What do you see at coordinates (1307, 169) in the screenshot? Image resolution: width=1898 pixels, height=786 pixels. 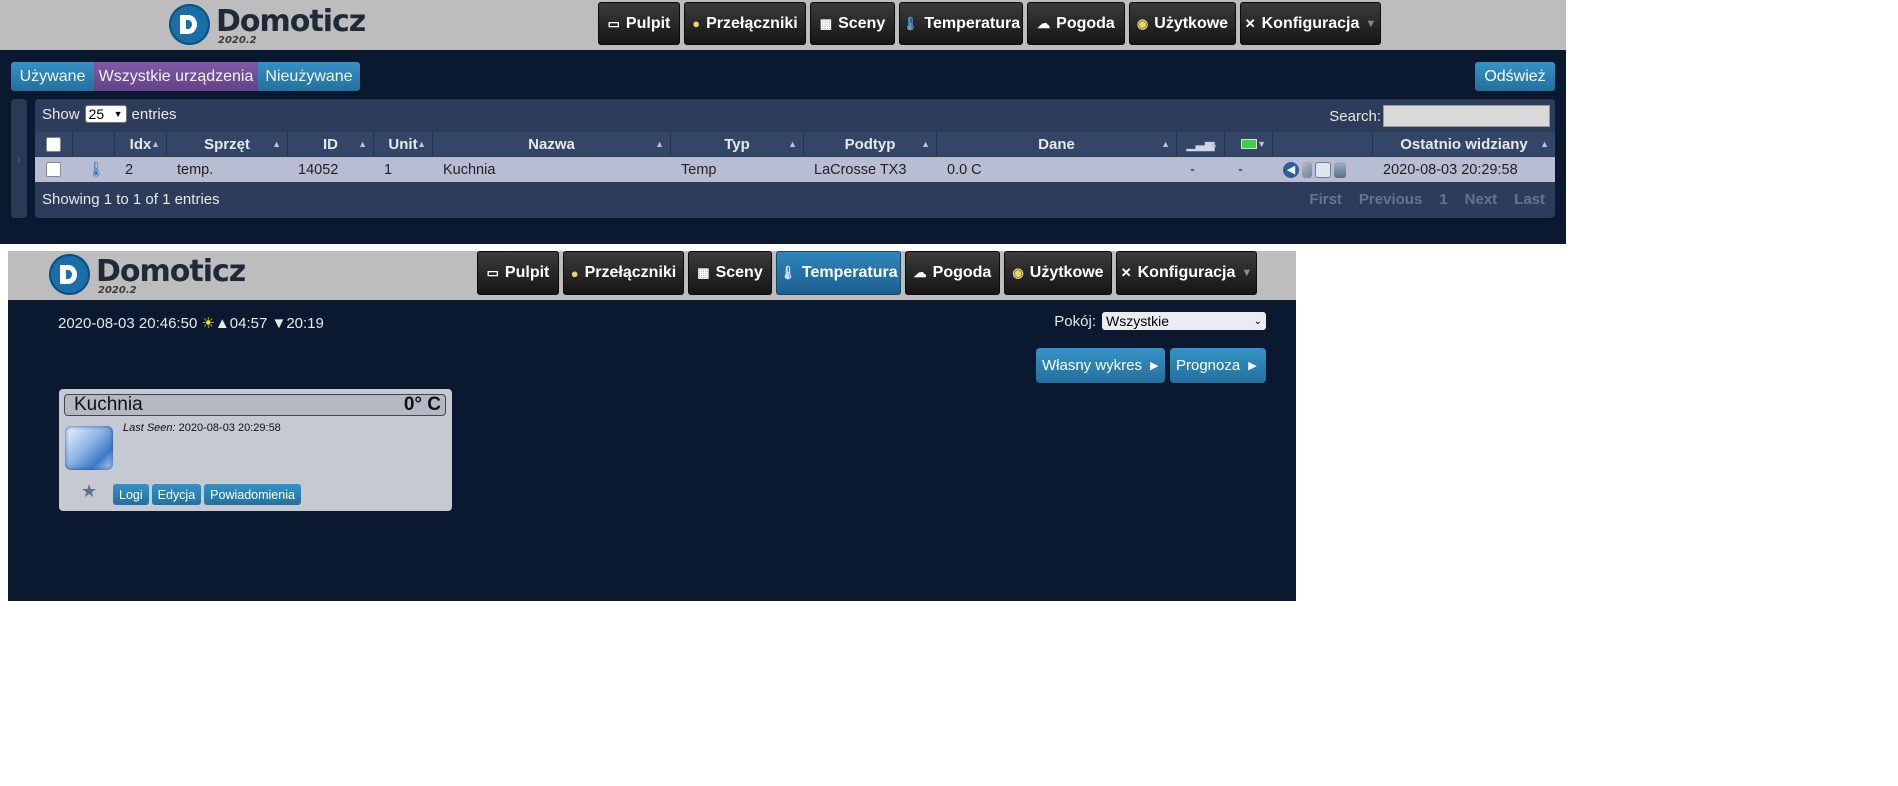 I see `edit-pencil-icon` at bounding box center [1307, 169].